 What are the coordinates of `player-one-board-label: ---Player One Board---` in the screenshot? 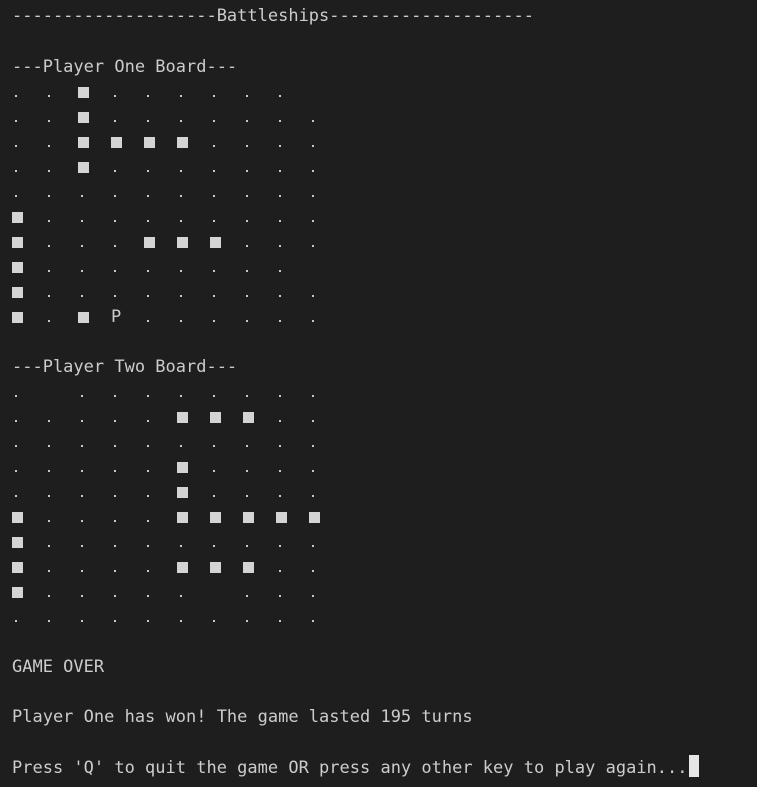 It's located at (125, 67).